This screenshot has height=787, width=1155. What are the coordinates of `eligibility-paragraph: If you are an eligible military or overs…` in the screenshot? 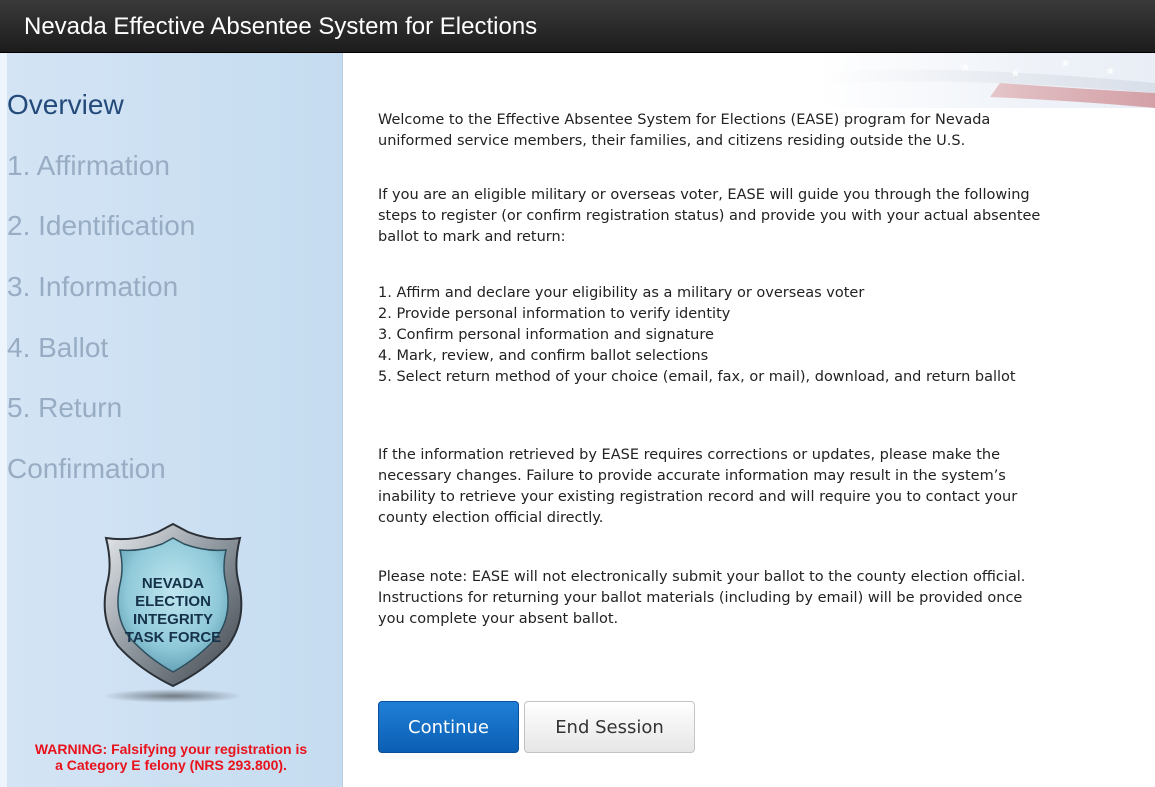 It's located at (748, 216).